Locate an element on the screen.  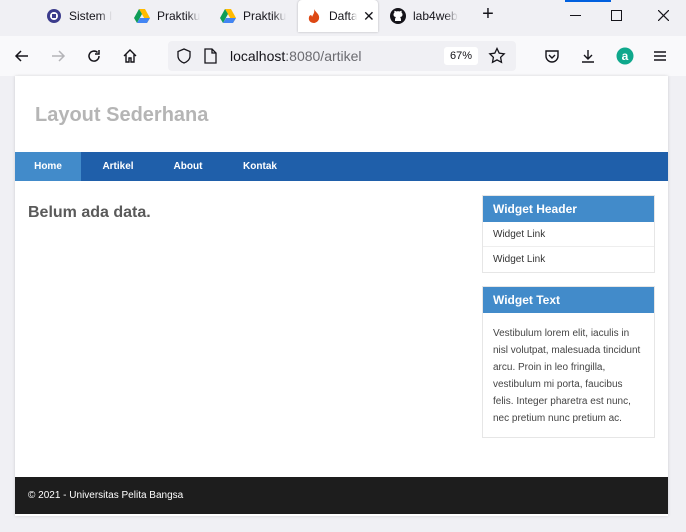
widget-header: Widget Header is located at coordinates (568, 209).